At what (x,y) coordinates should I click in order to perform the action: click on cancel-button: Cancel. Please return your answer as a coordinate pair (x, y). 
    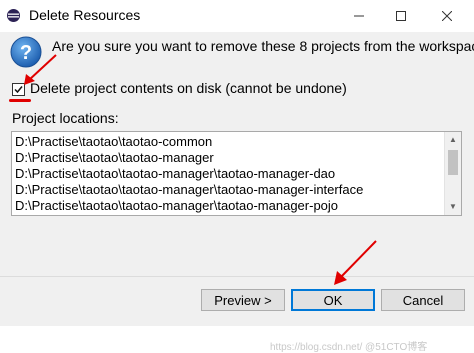
    Looking at the image, I should click on (423, 300).